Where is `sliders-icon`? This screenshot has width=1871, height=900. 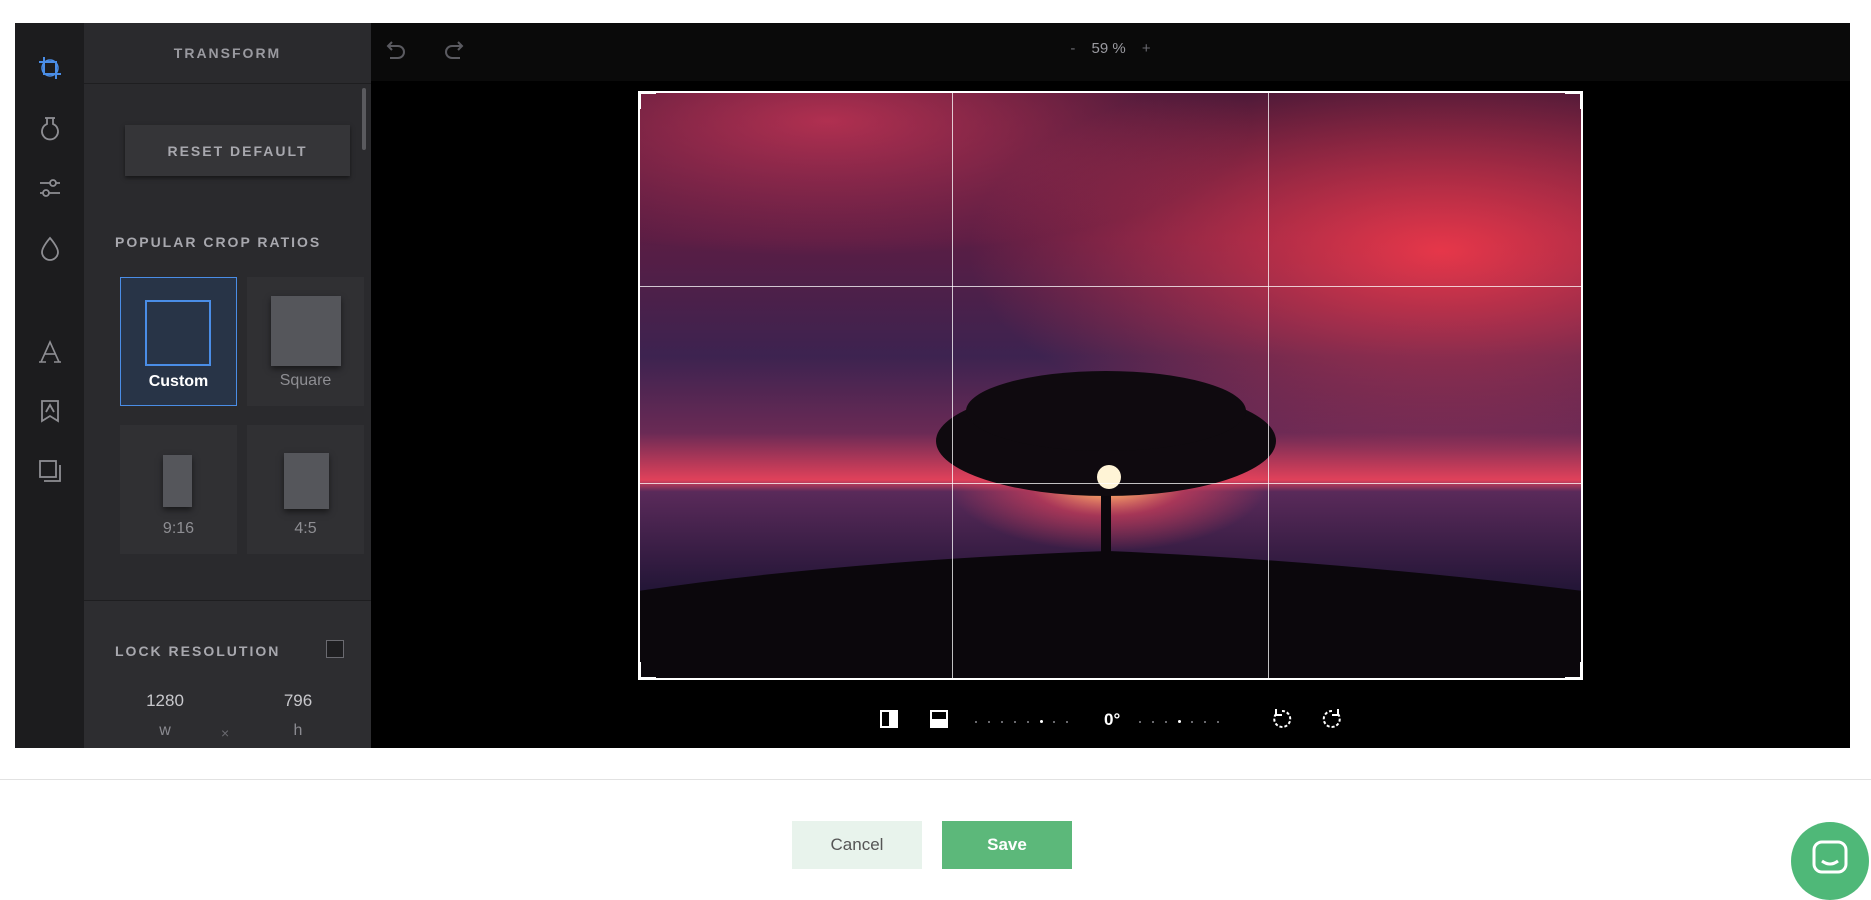
sliders-icon is located at coordinates (50, 188).